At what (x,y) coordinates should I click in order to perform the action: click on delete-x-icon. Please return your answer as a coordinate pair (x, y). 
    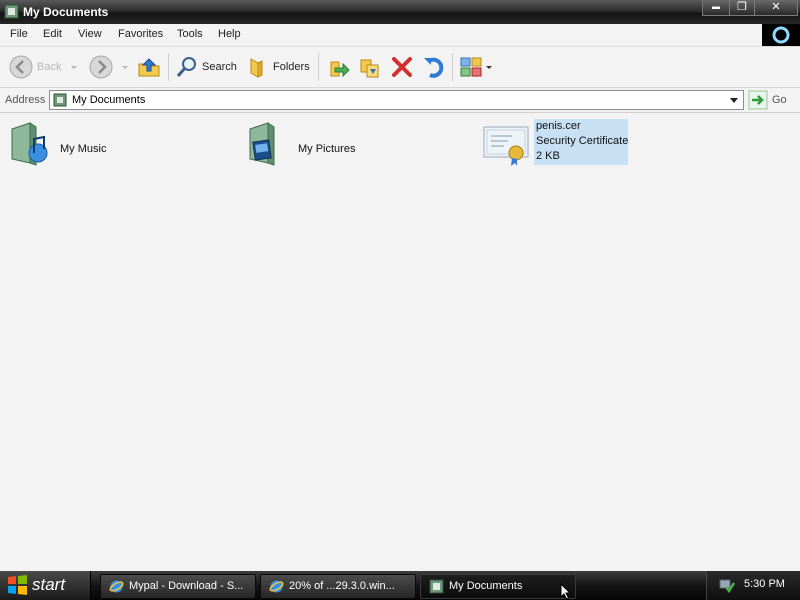
    Looking at the image, I should click on (402, 67).